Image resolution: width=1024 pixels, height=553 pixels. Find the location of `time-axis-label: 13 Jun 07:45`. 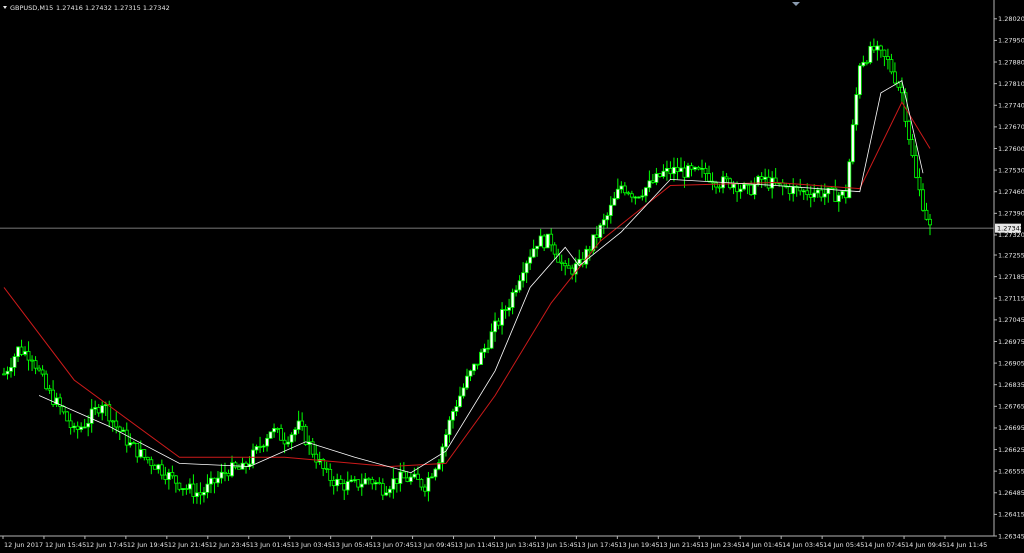

time-axis-label: 13 Jun 07:45 is located at coordinates (393, 545).